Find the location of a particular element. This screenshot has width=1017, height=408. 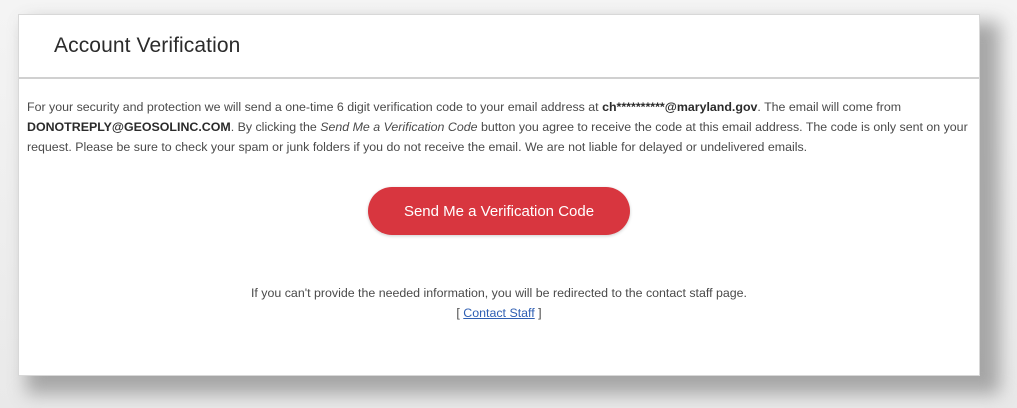

masked-email: ch**********@maryland.gov is located at coordinates (680, 107).